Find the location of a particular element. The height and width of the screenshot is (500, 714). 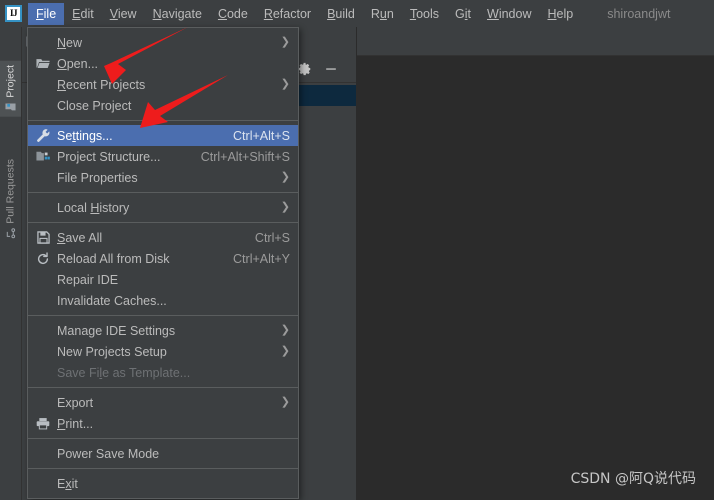

menu-item-new-projects-setup: New Projects Setup ❯ is located at coordinates (163, 351).